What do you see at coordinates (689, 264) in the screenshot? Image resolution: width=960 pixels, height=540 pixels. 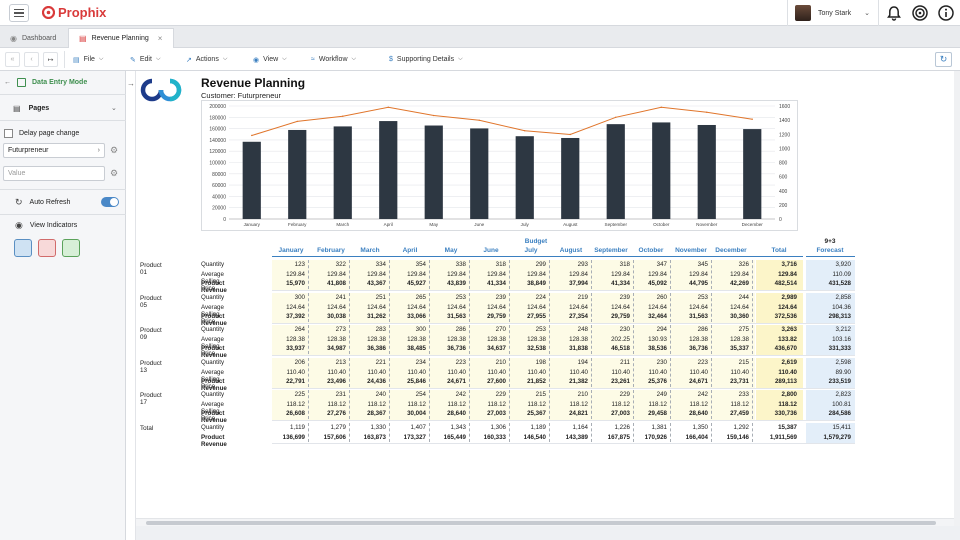 I see `table-cell: 345` at bounding box center [689, 264].